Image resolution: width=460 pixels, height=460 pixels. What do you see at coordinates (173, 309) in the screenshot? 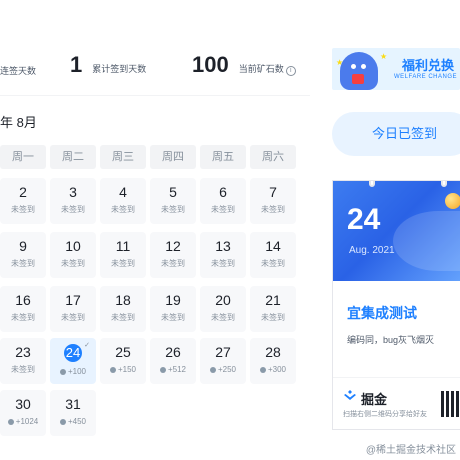
I see `calendar-day: 19 未签到` at bounding box center [173, 309].